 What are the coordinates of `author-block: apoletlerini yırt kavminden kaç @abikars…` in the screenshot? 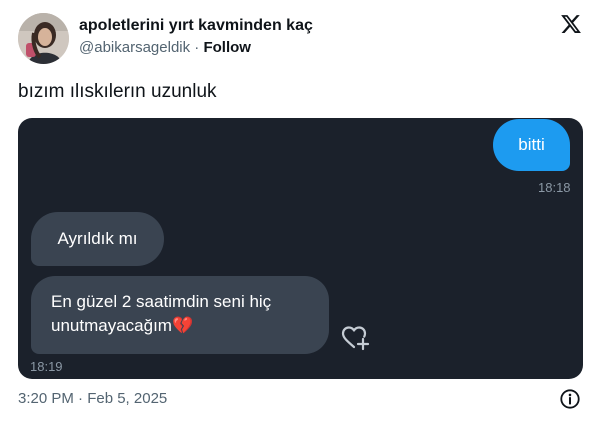 It's located at (196, 37).